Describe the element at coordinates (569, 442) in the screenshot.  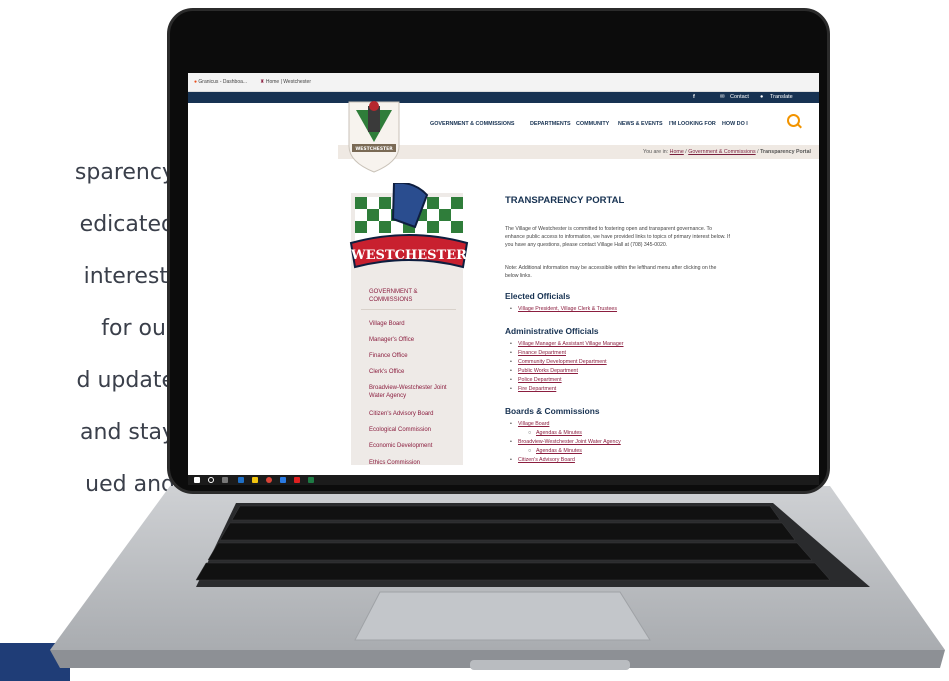
I see `link-water-agency: Broadview-Westchester Joint Water Agency` at that location.